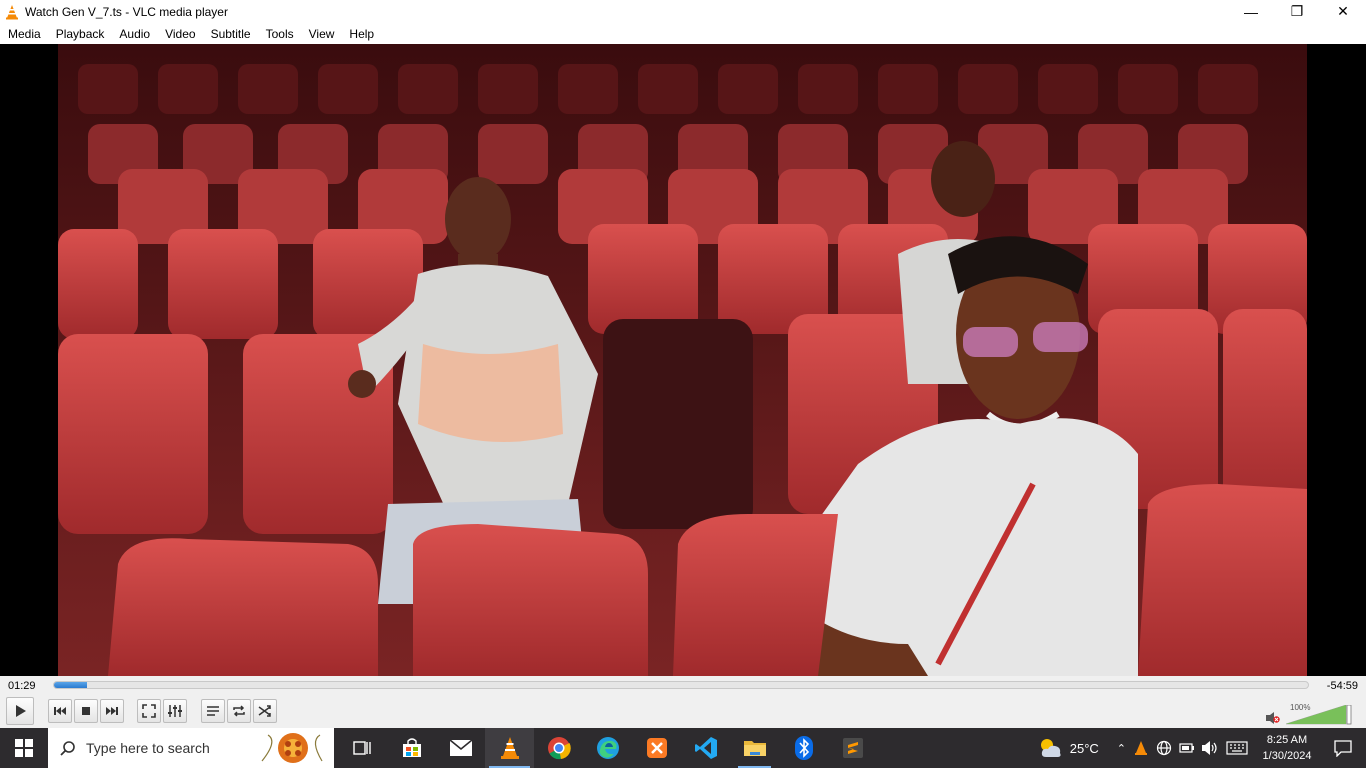 The width and height of the screenshot is (1366, 768). What do you see at coordinates (683, 712) in the screenshot?
I see `control-bar: 100%` at bounding box center [683, 712].